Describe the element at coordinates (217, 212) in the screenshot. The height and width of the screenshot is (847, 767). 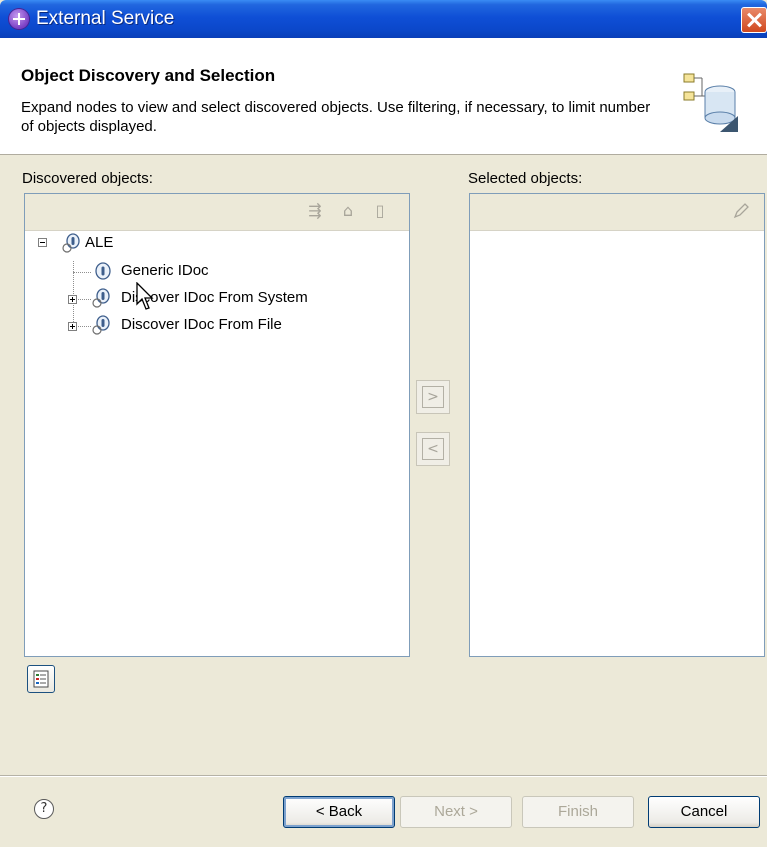
I see `discovered-toolbar: ⇶ ⌂ ▯` at that location.